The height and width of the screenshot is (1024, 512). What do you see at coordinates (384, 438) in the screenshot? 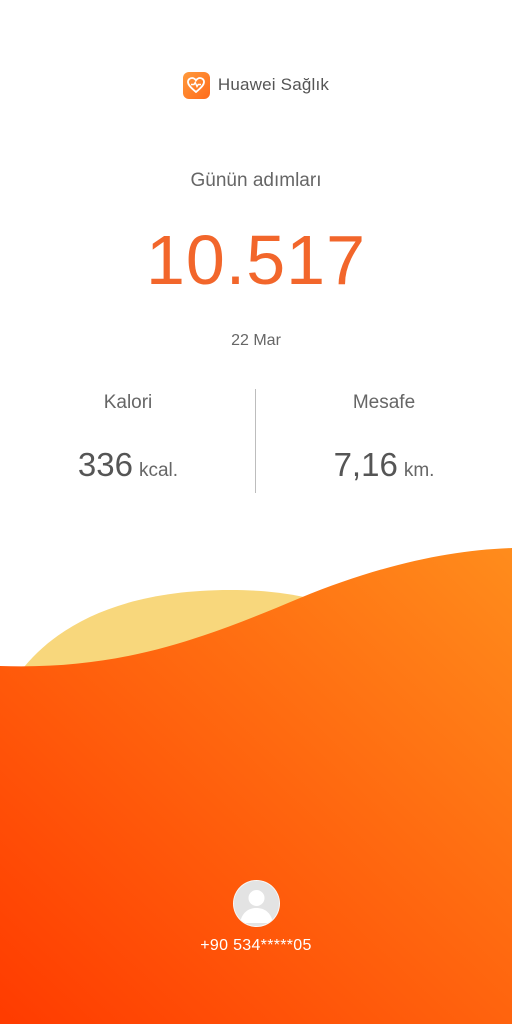
I see `distance-stat: Mesafe 7,16 km.` at bounding box center [384, 438].